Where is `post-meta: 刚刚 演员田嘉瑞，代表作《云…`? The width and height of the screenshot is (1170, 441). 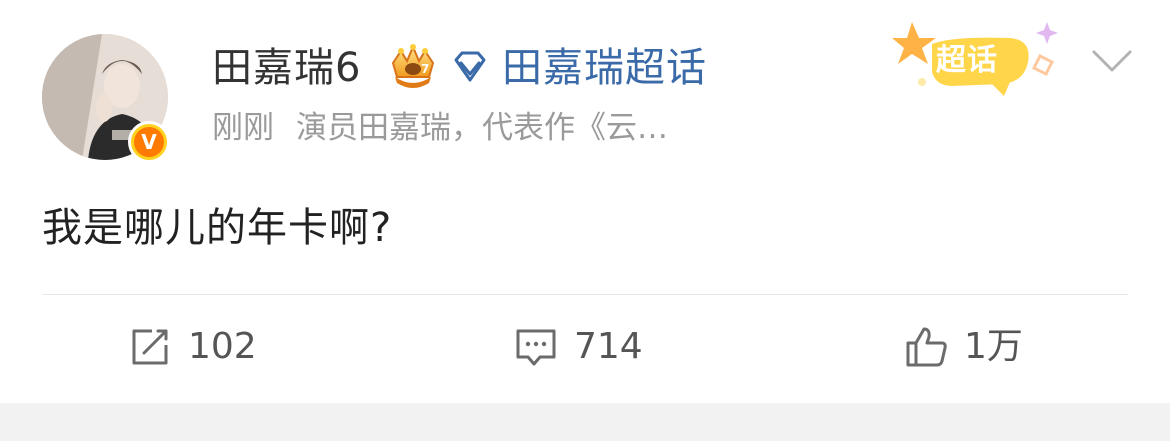
post-meta: 刚刚 演员田嘉瑞，代表作《云… is located at coordinates (440, 128).